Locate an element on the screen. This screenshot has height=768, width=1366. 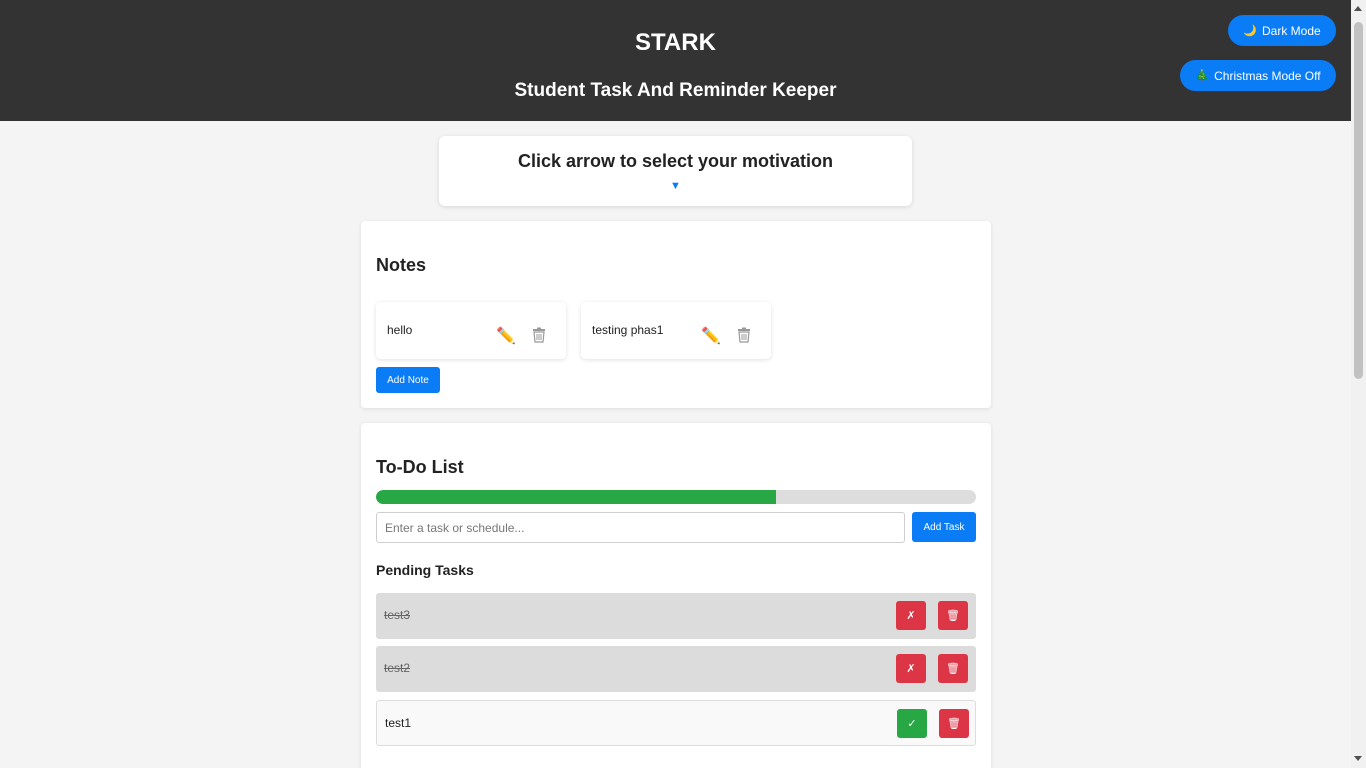
note-text: hello is located at coordinates (400, 330).